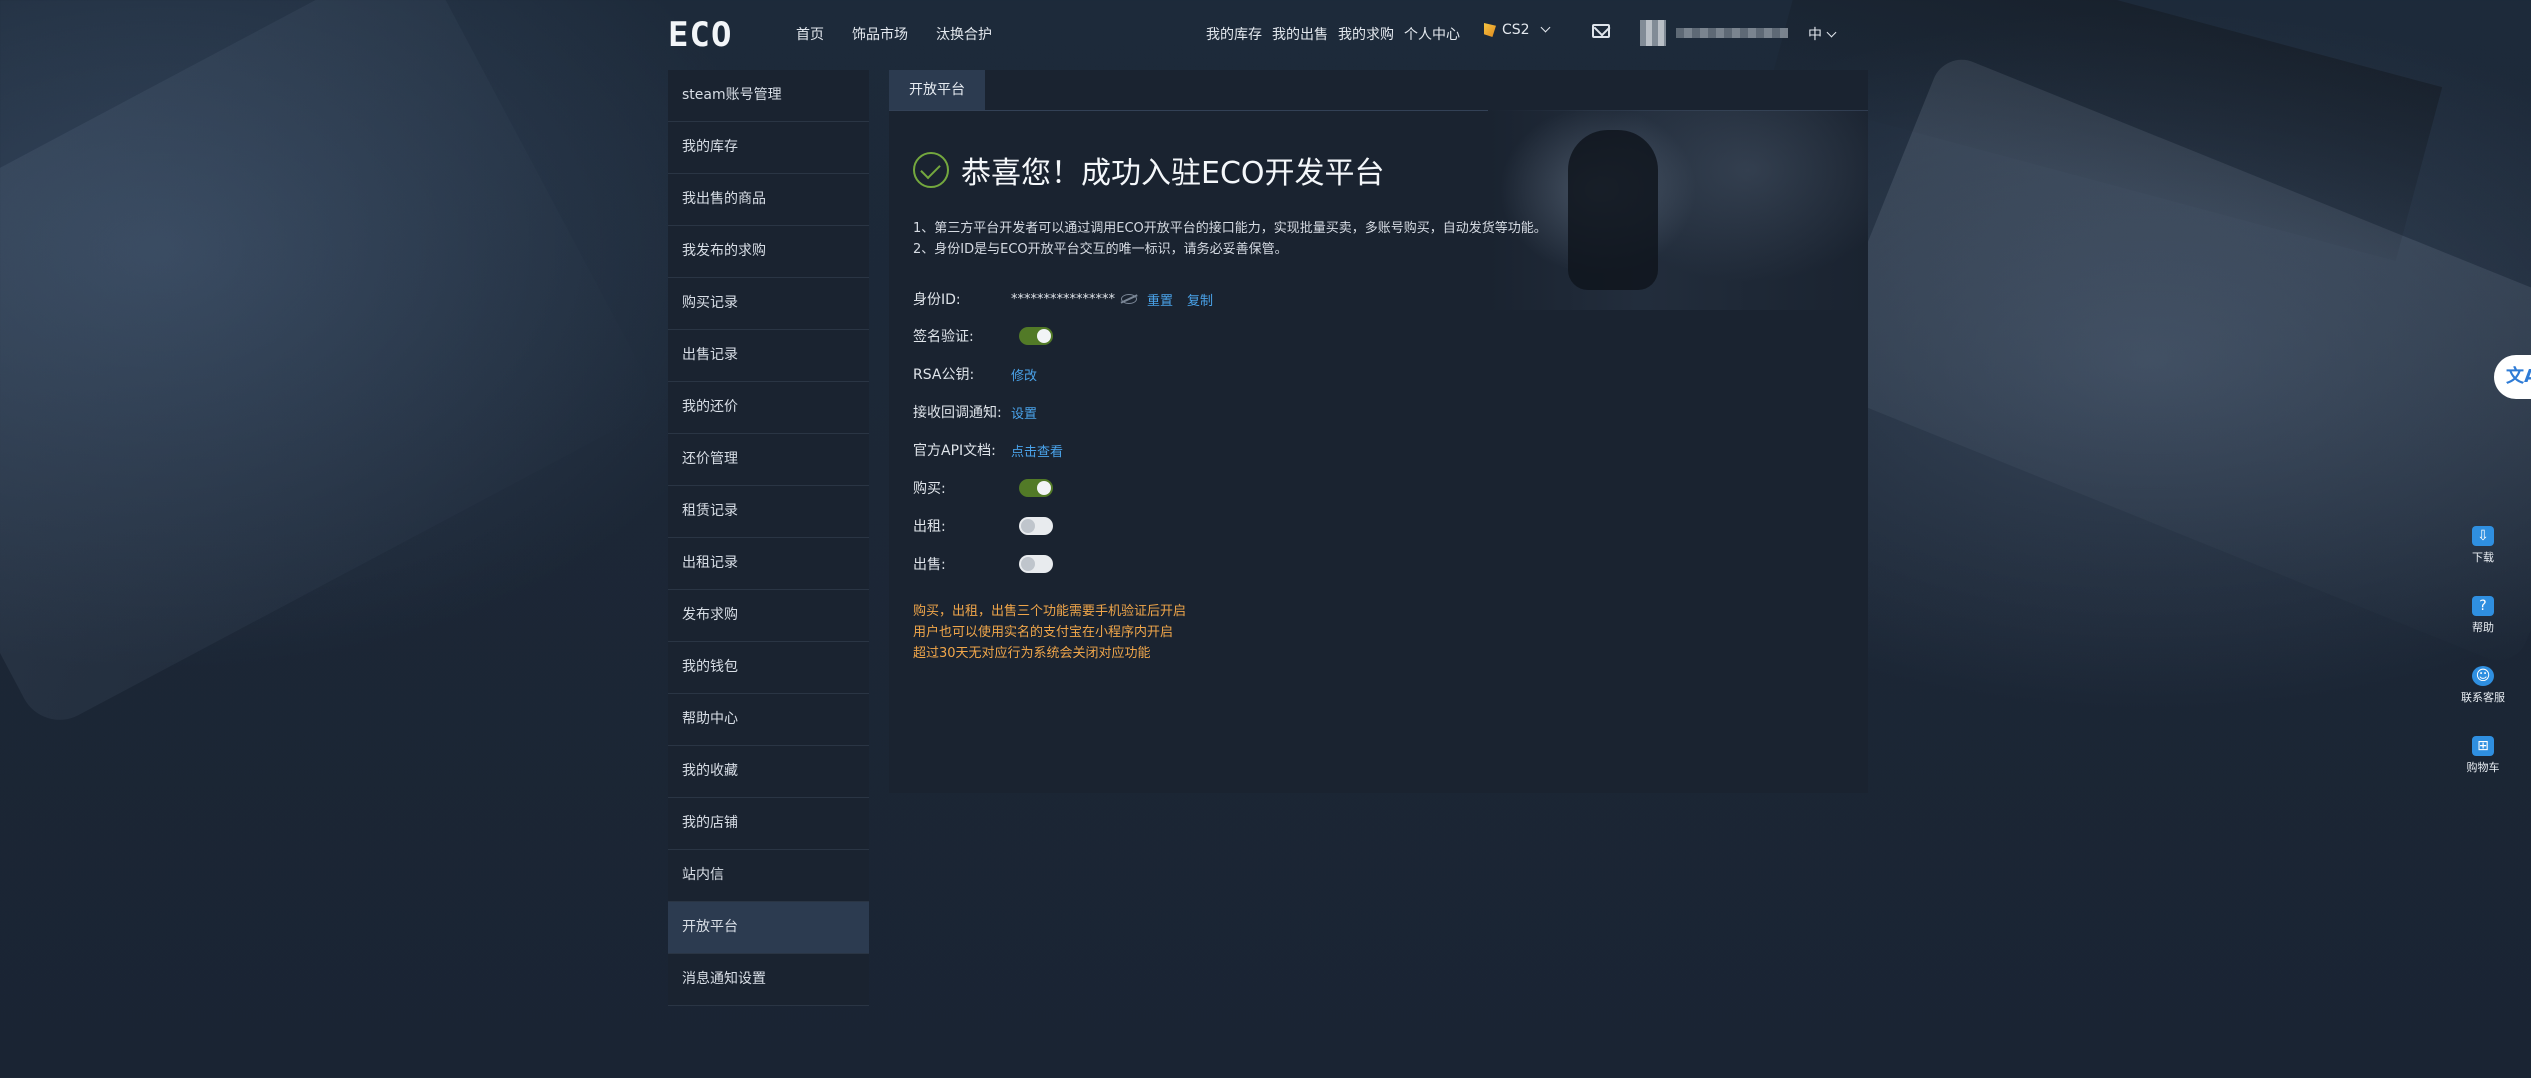 The image size is (2531, 1078). I want to click on check-circle-icon, so click(931, 170).